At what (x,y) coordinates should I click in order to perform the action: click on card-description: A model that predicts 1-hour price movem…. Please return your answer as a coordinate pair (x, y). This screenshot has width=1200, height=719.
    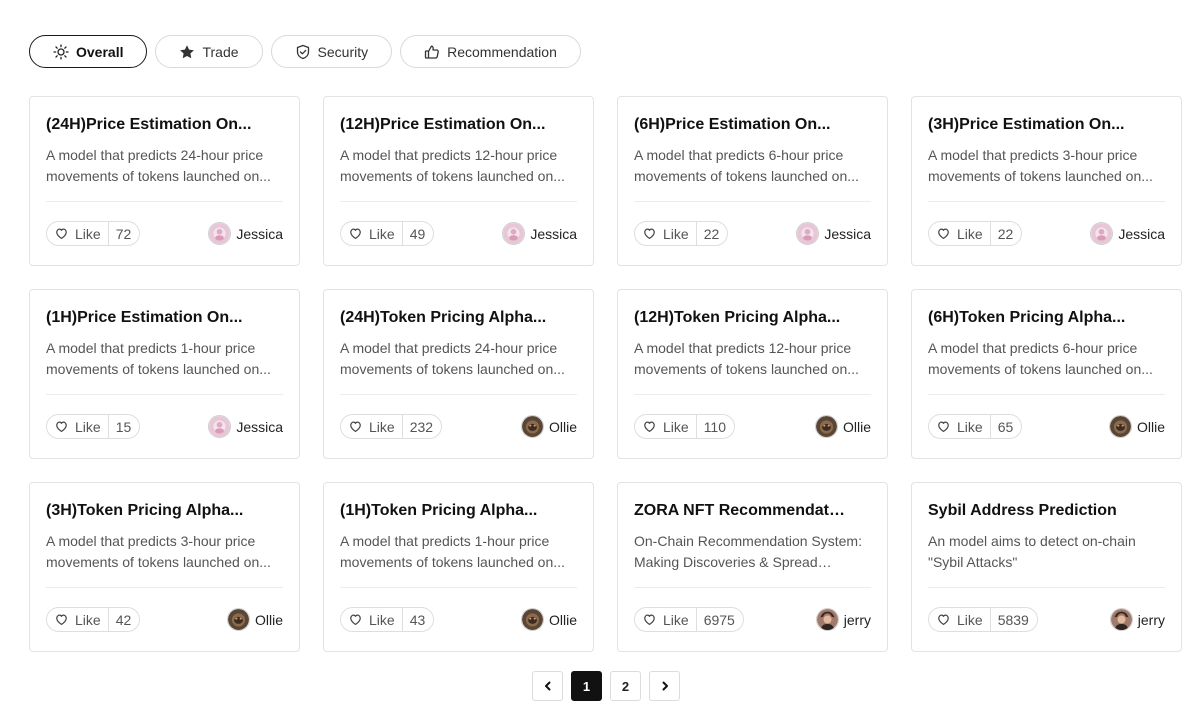
    Looking at the image, I should click on (158, 358).